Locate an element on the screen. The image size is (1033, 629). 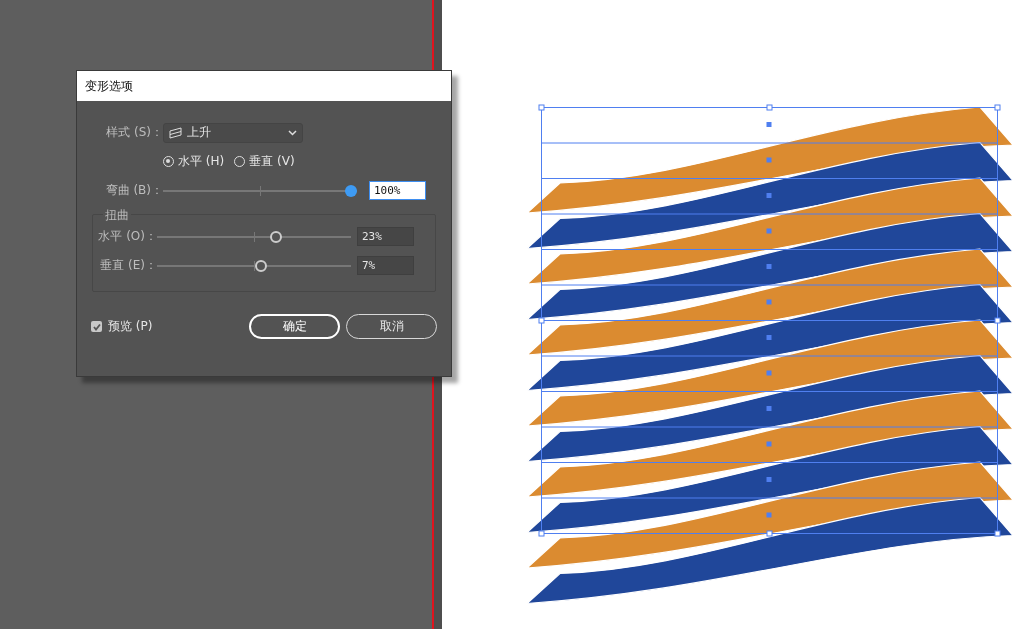
distortion-input: 7% is located at coordinates (385, 265).